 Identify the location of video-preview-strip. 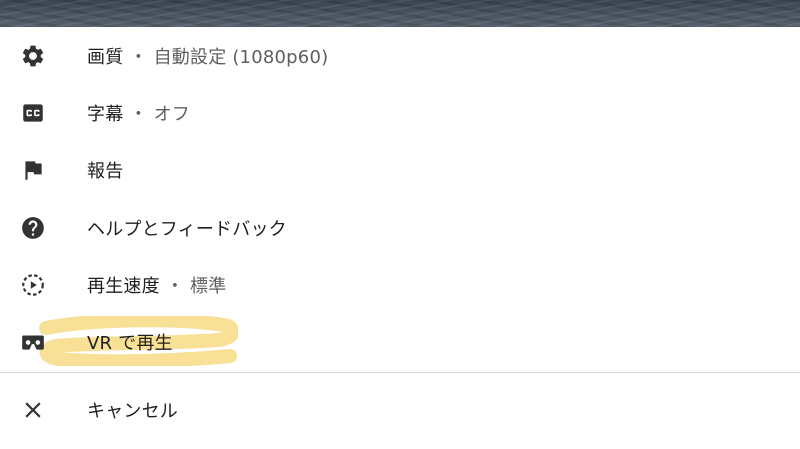
(400, 13).